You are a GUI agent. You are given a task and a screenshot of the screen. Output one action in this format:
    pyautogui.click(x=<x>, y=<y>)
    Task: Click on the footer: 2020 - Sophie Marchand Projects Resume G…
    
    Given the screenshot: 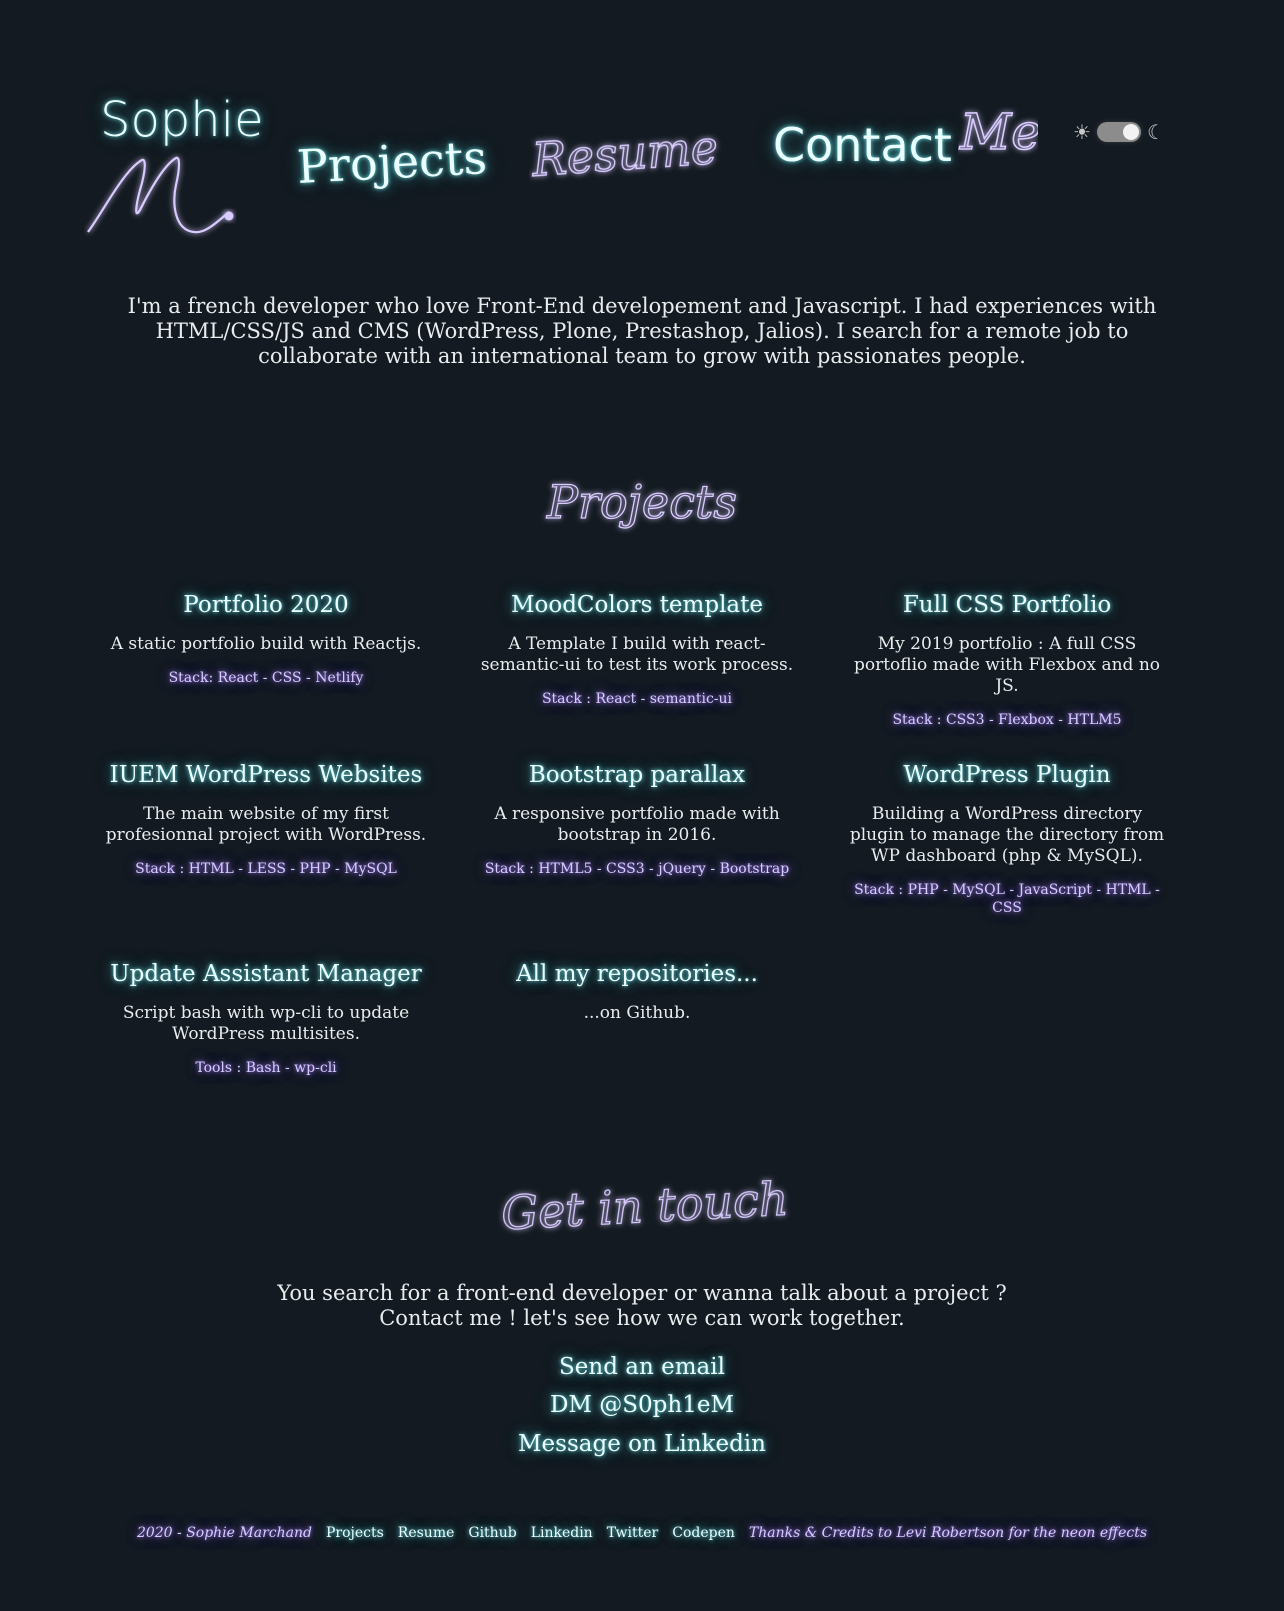 What is the action you would take?
    pyautogui.click(x=642, y=1533)
    